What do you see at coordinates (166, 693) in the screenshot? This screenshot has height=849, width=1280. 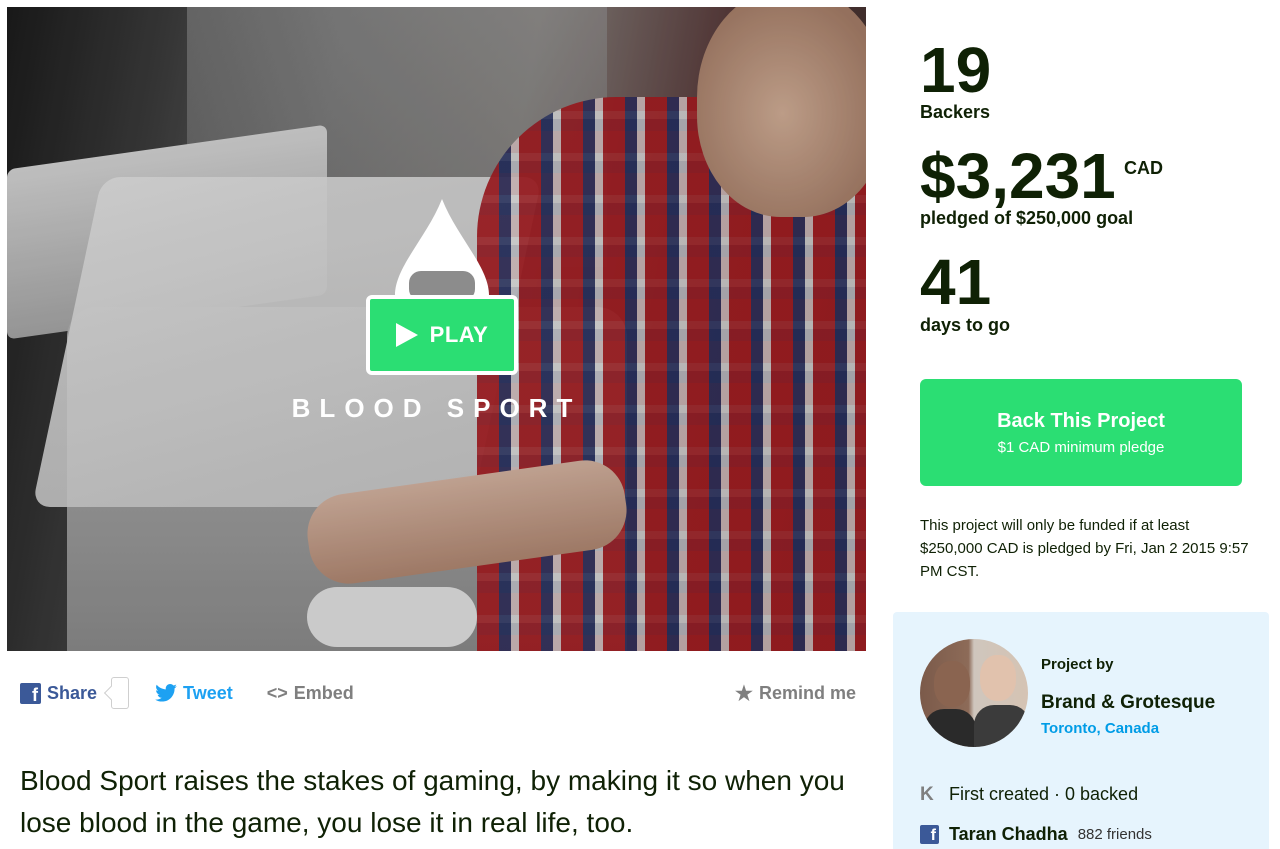 I see `twitter-icon` at bounding box center [166, 693].